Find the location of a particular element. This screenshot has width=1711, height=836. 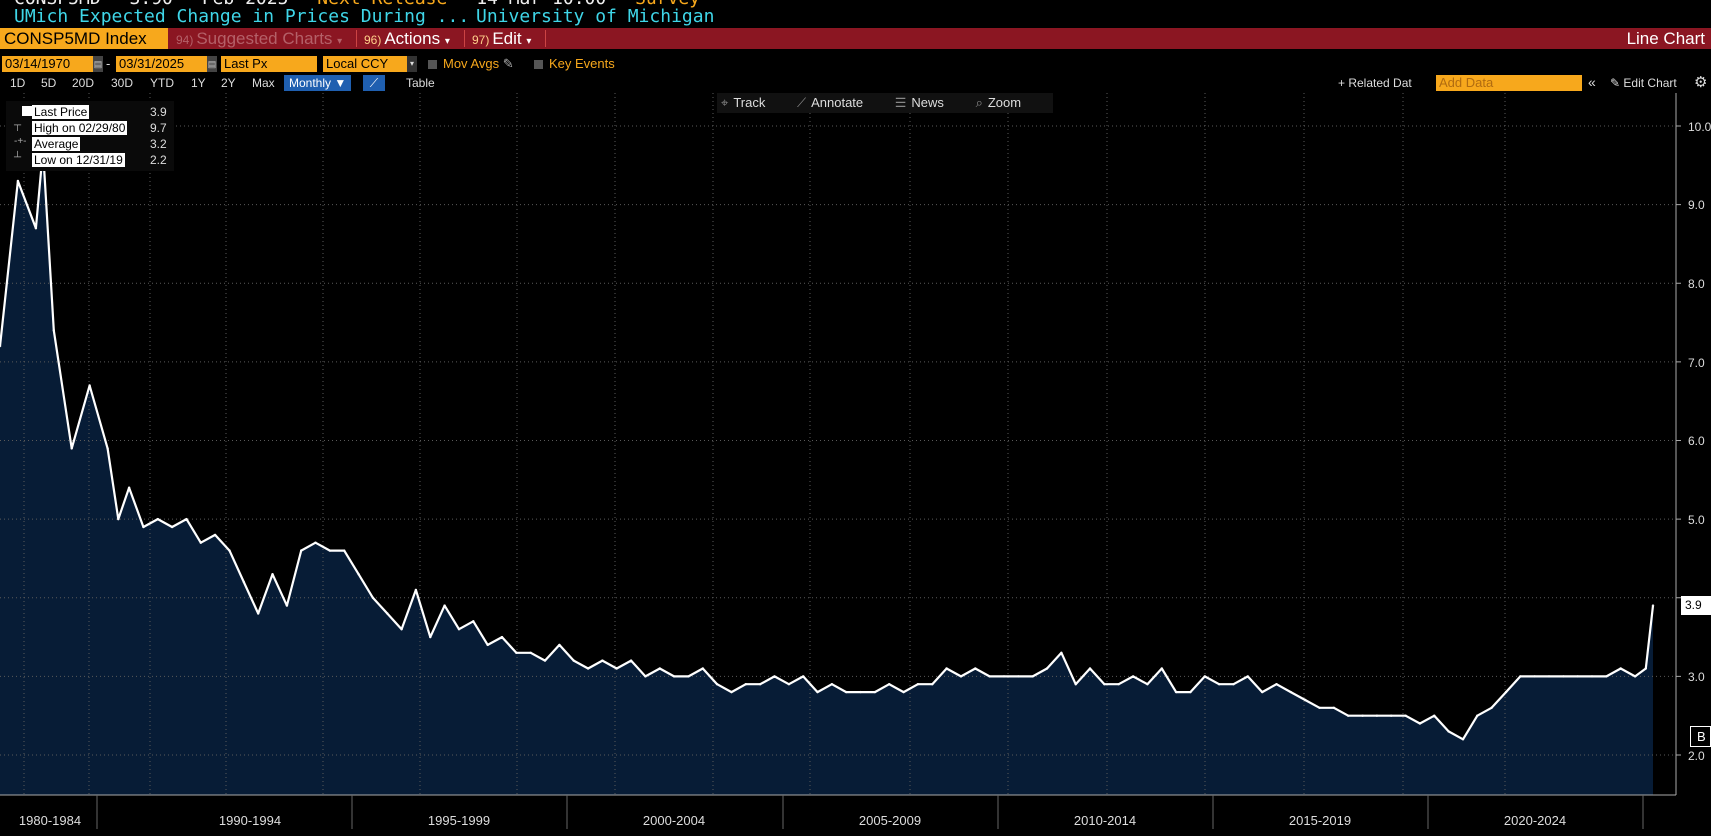

period-30d: 30D is located at coordinates (122, 83).